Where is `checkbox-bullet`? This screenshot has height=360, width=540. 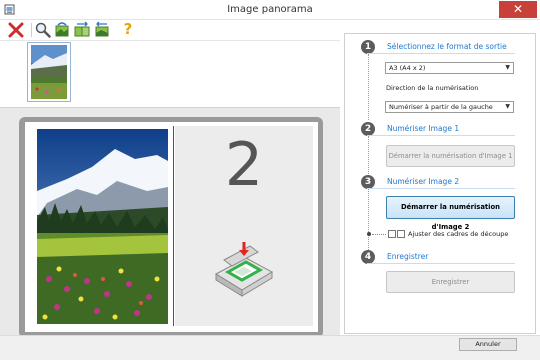
checkbox-bullet is located at coordinates (369, 234).